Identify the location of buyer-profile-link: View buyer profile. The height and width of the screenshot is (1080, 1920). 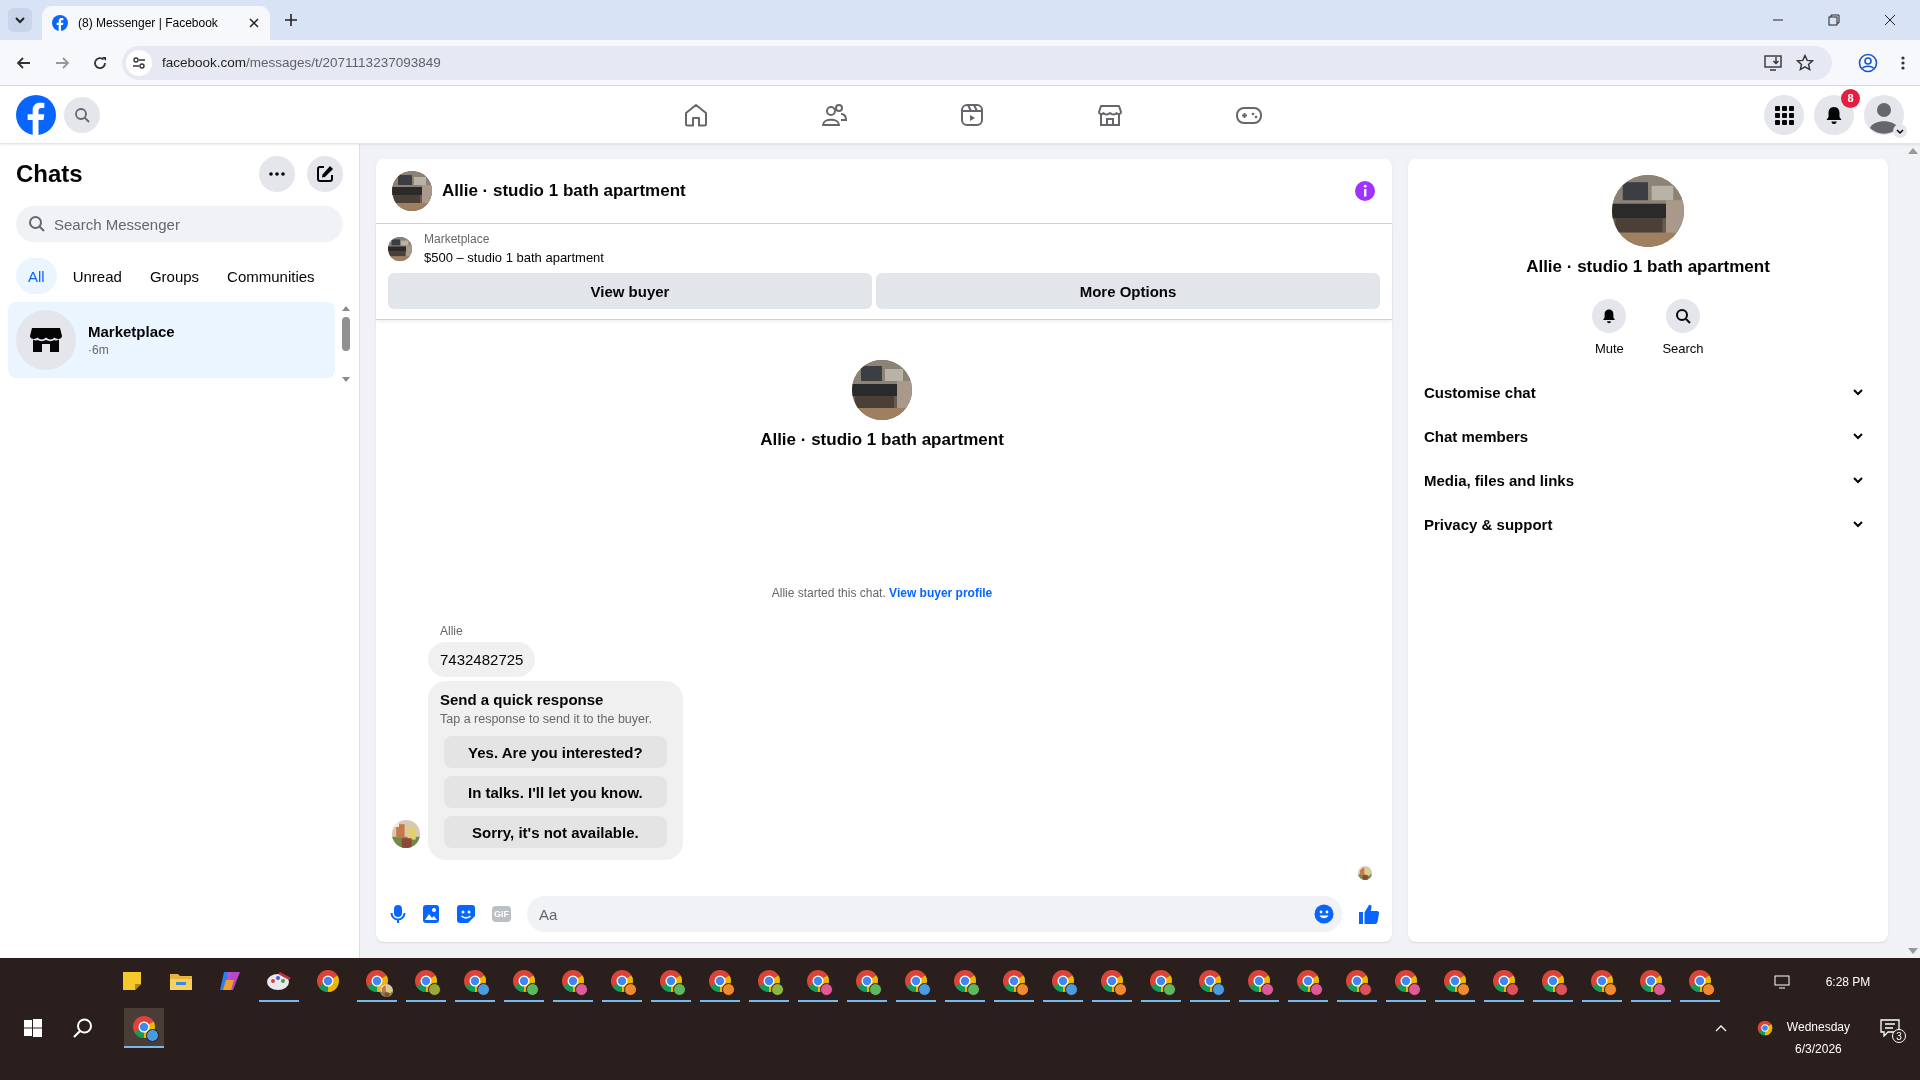
(941, 593).